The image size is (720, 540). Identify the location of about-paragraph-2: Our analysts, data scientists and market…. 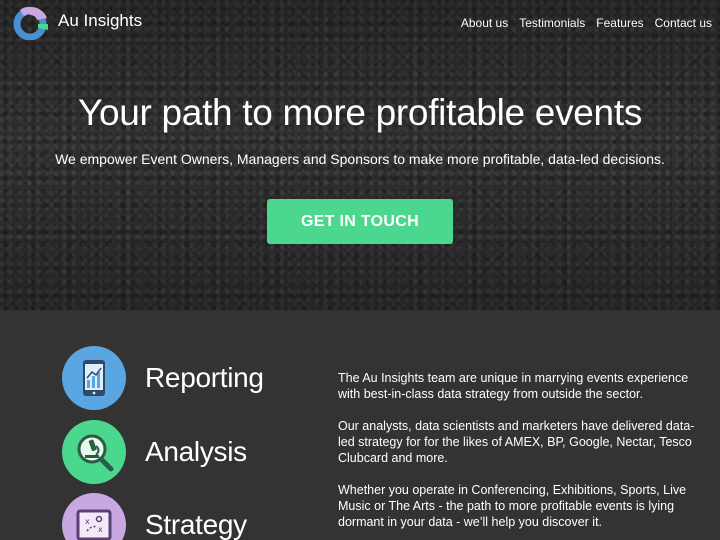
(516, 442).